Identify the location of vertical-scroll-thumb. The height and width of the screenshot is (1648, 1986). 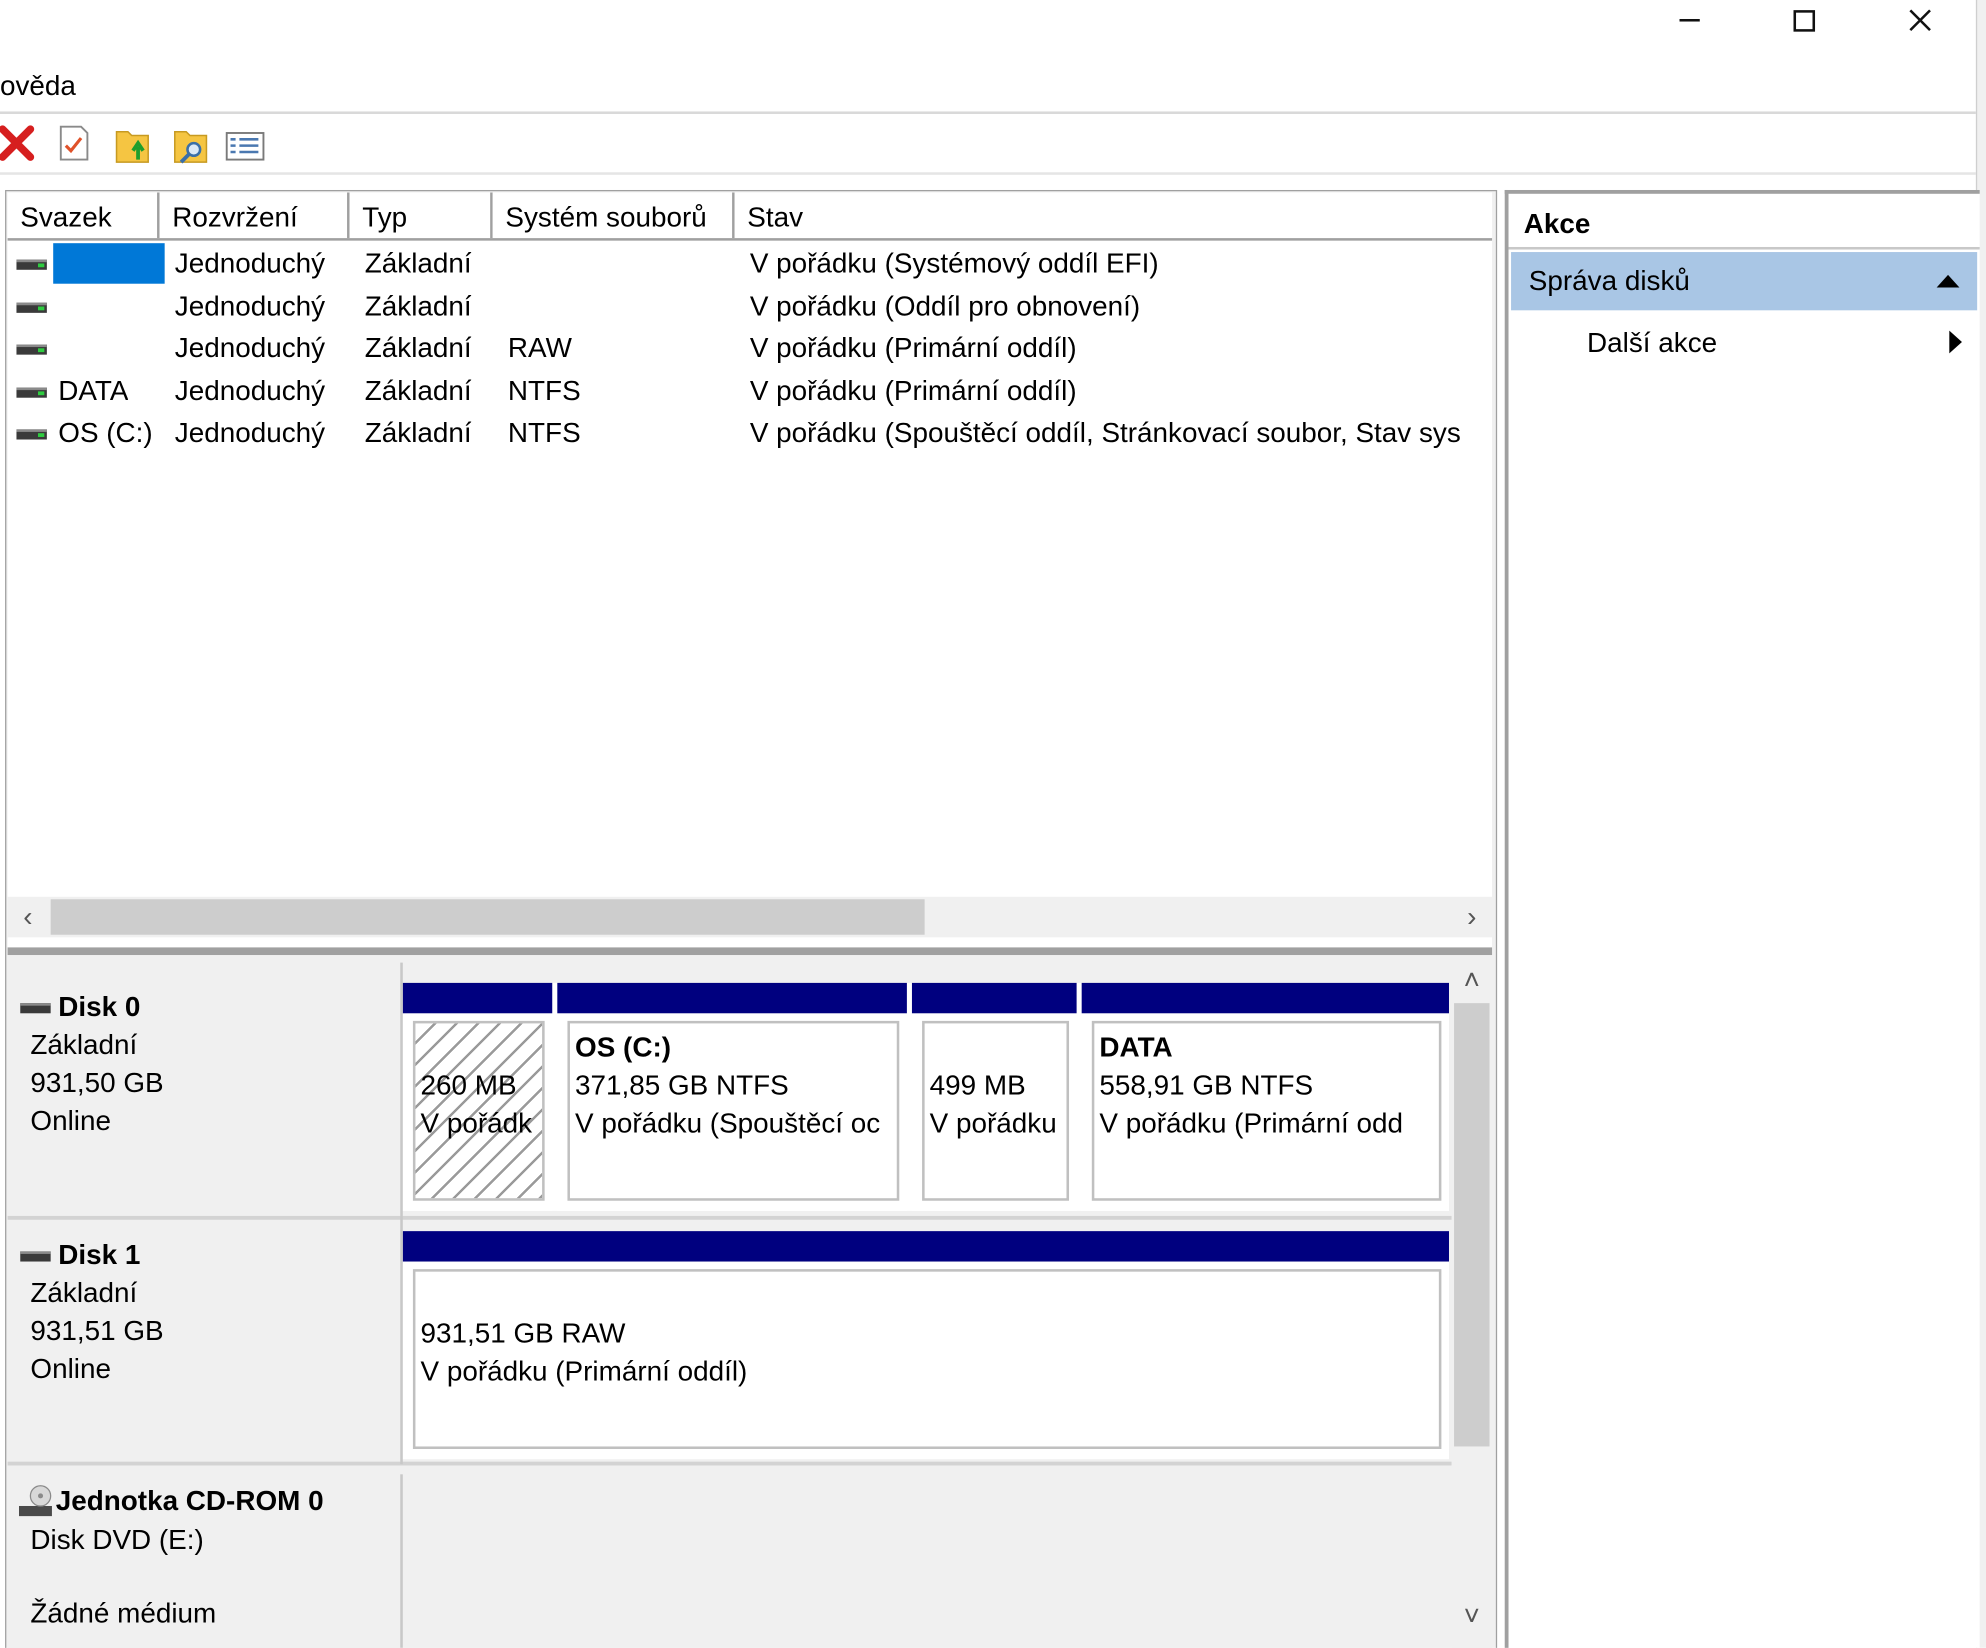
(1472, 1225).